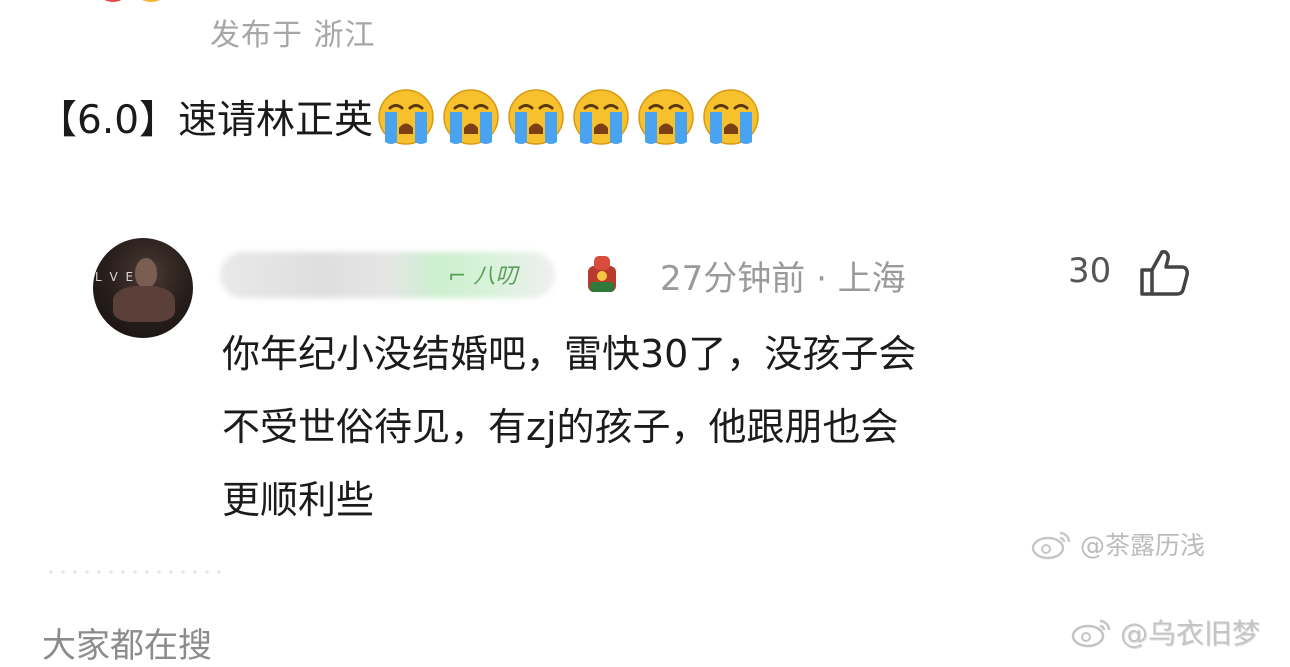 The height and width of the screenshot is (667, 1290). What do you see at coordinates (483, 276) in the screenshot?
I see `username-suffix-blurred: ⌐ 八叨` at bounding box center [483, 276].